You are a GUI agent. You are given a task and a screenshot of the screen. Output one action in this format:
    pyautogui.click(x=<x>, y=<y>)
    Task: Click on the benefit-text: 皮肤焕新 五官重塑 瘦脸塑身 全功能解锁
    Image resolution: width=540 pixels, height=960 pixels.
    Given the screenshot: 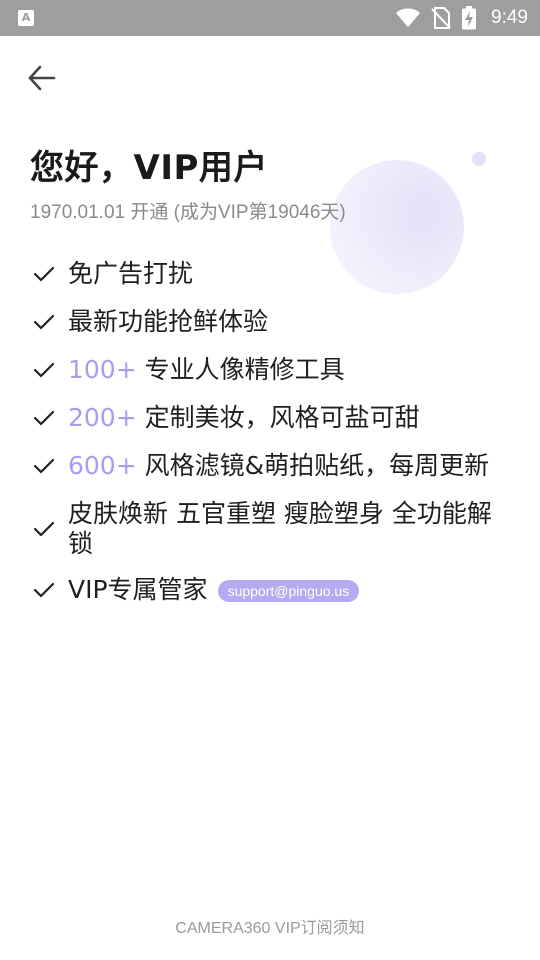 What is the action you would take?
    pyautogui.click(x=289, y=529)
    